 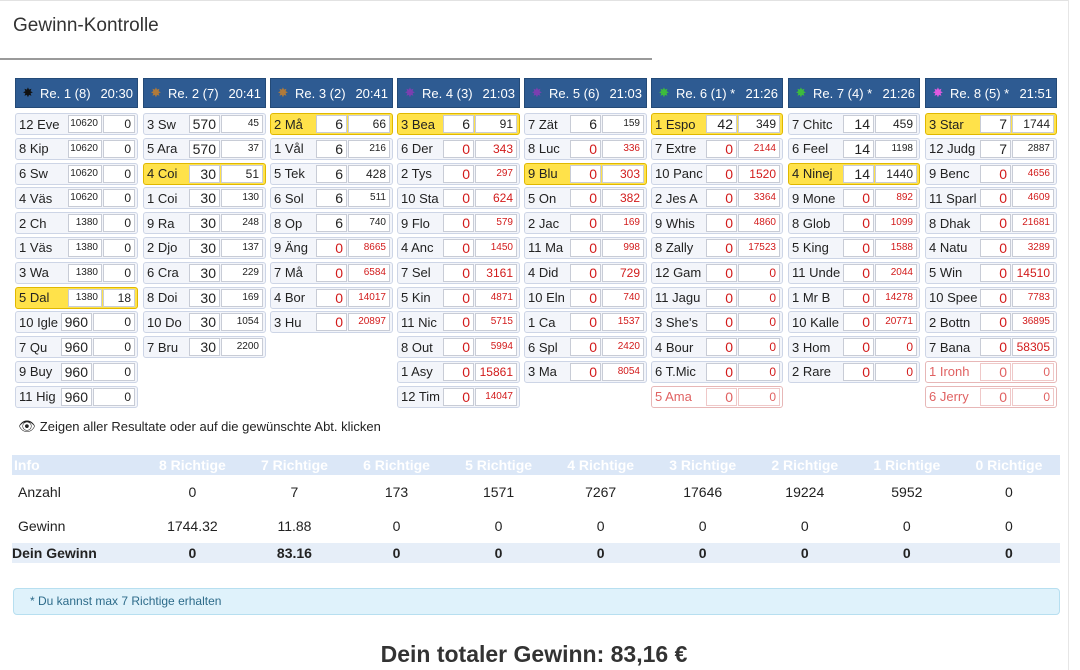 I want to click on horse-row: 4 Bour 0 0, so click(x=717, y=347).